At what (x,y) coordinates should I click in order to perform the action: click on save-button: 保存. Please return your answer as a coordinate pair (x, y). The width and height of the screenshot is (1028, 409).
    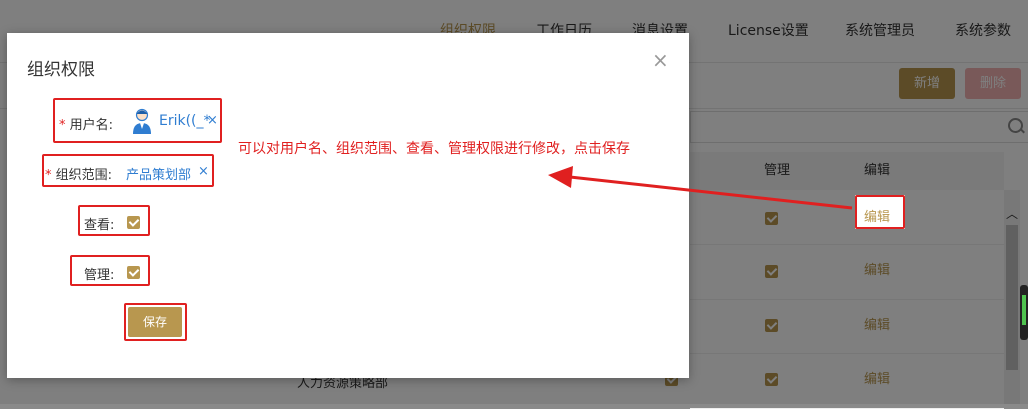
    Looking at the image, I should click on (155, 322).